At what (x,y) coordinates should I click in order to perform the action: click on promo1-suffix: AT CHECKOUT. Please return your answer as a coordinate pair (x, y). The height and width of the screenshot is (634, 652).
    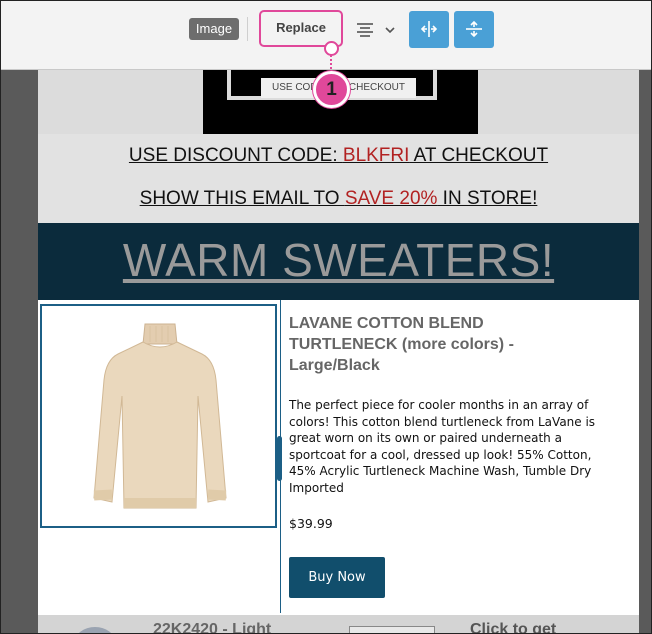
    Looking at the image, I should click on (479, 155).